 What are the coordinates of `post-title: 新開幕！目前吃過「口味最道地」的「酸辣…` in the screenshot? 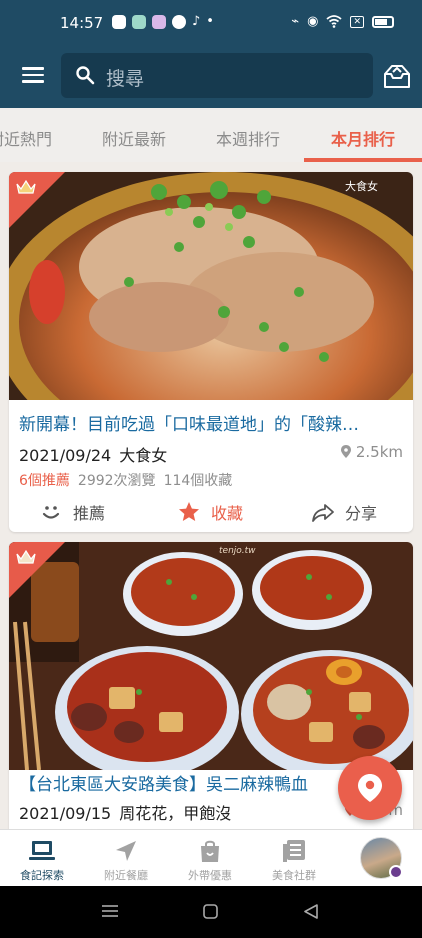 It's located at (212, 422).